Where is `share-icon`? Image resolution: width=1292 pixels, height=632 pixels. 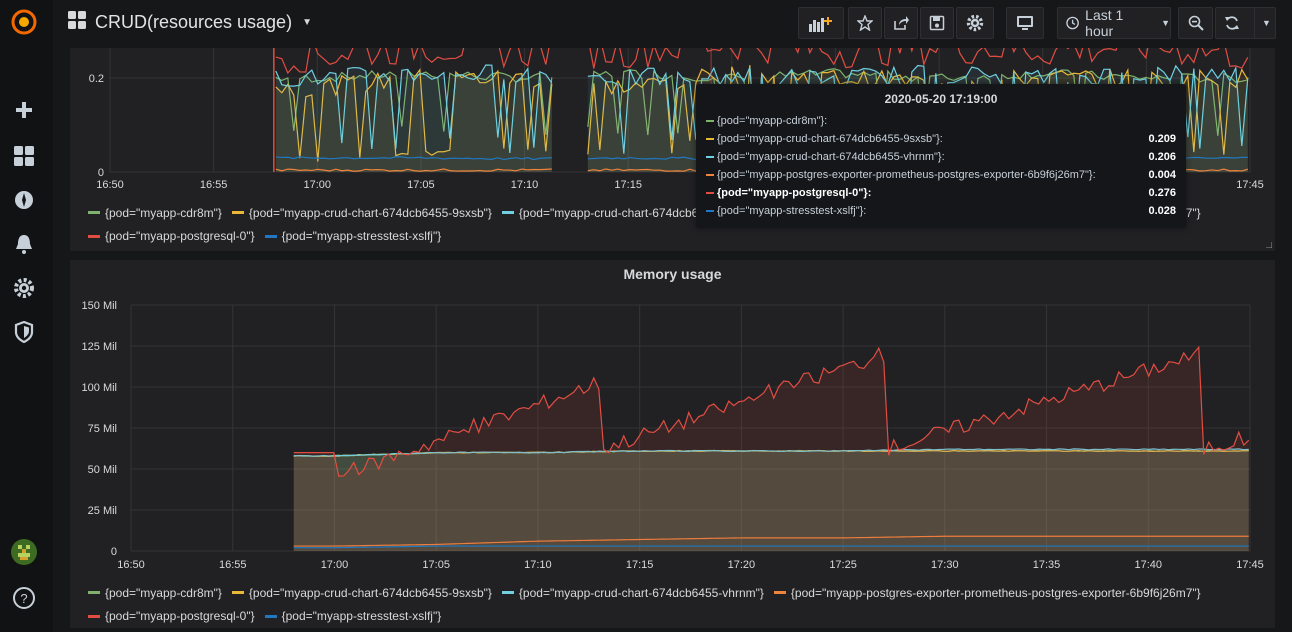
share-icon is located at coordinates (901, 23).